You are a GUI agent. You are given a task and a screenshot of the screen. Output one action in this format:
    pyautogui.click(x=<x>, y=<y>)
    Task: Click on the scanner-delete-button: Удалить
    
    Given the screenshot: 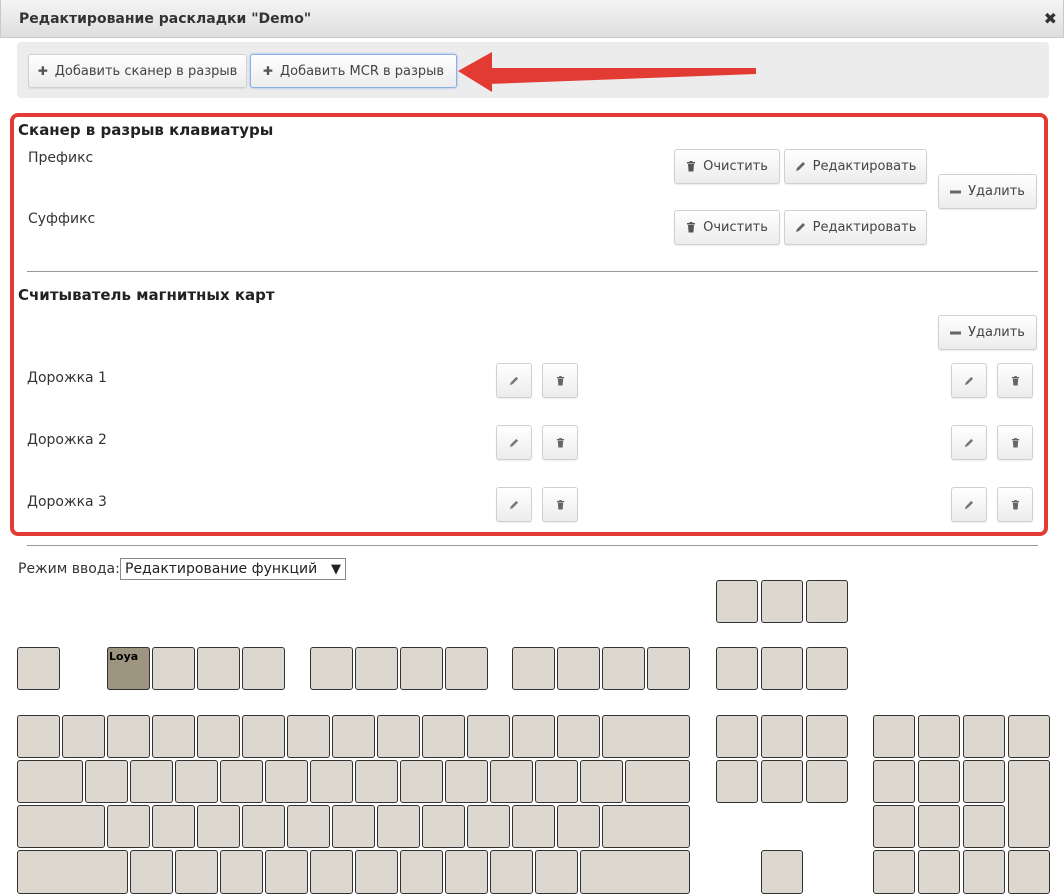 What is the action you would take?
    pyautogui.click(x=987, y=191)
    